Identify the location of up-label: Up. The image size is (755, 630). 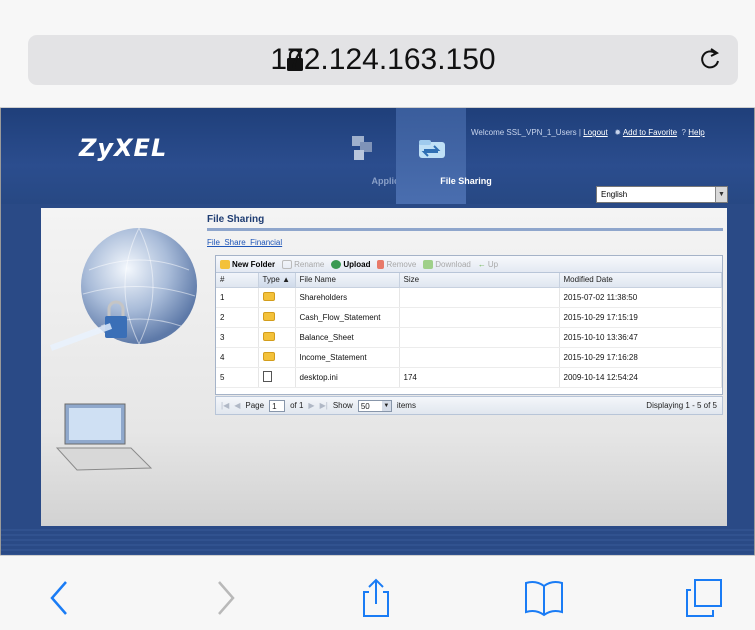
(493, 264).